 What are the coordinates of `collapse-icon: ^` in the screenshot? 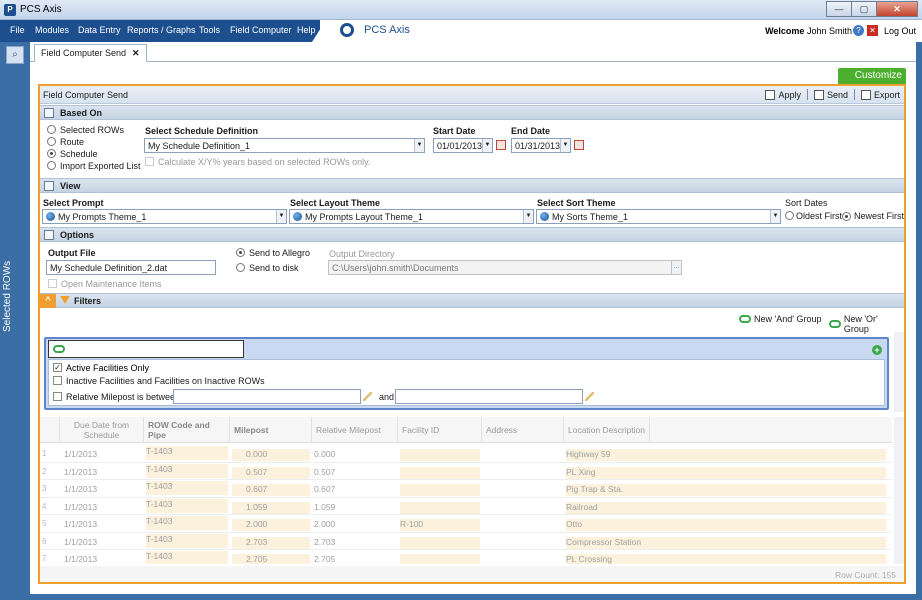 It's located at (48, 301).